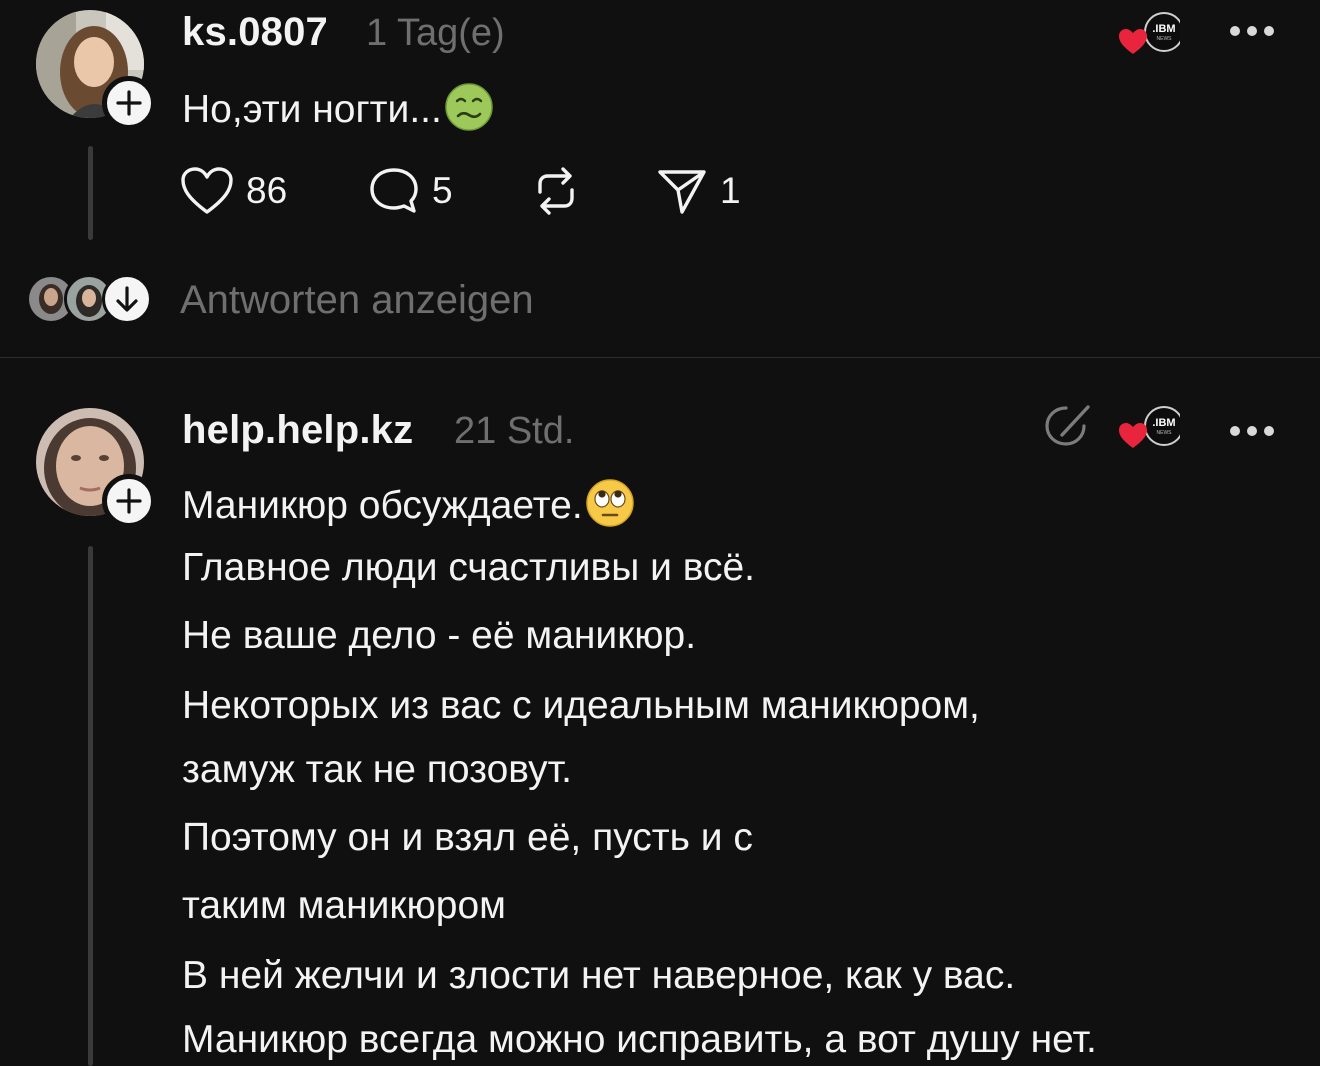  I want to click on show-replies-link: Antworten anzeigen, so click(357, 300).